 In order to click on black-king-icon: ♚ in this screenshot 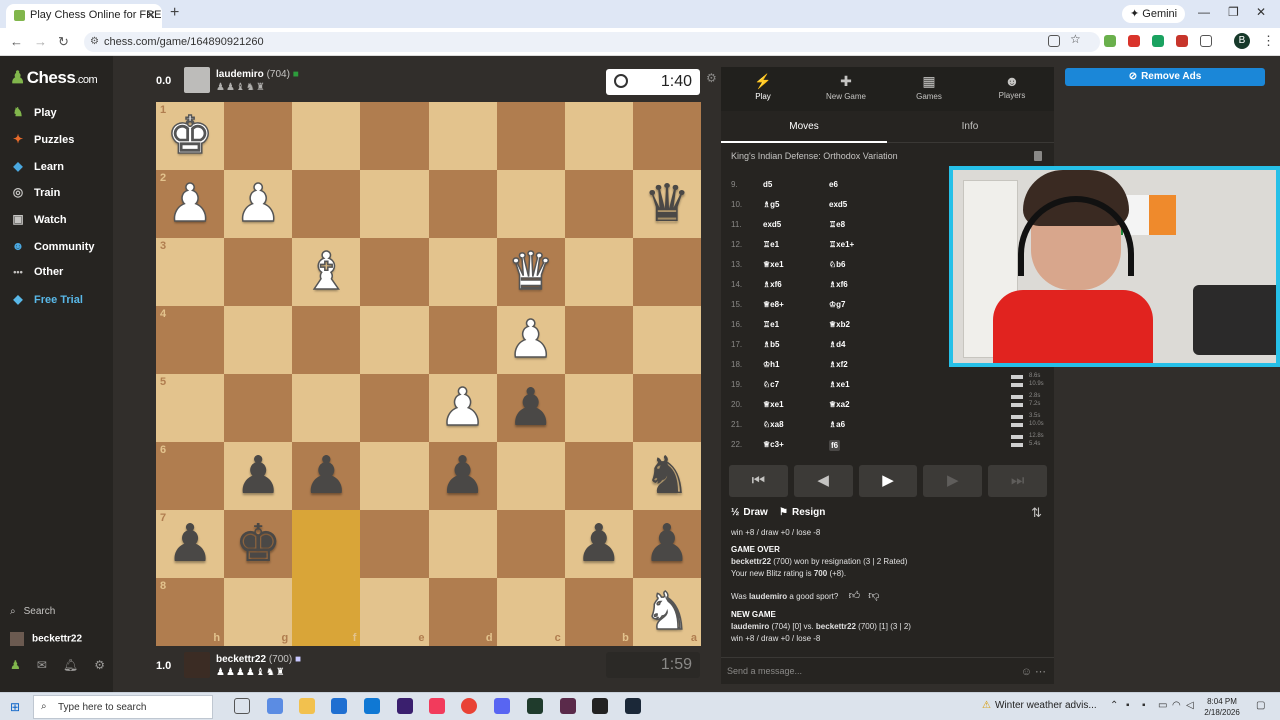, I will do `click(258, 544)`.